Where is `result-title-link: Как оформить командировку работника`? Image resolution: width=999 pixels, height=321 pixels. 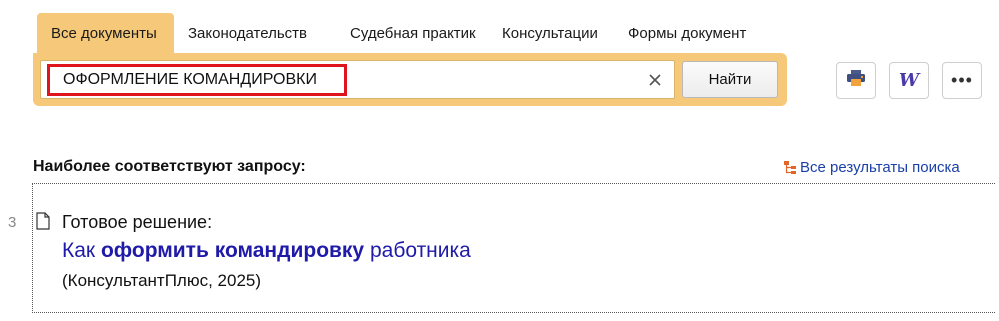 result-title-link: Как оформить командировку работника is located at coordinates (266, 251).